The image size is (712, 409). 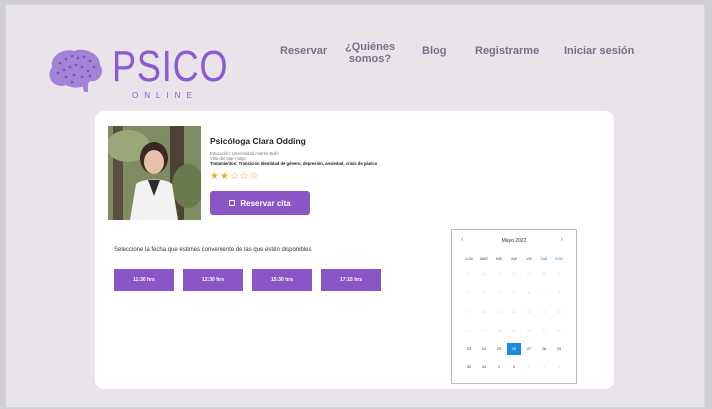 What do you see at coordinates (529, 331) in the screenshot?
I see `calendar-day: 20` at bounding box center [529, 331].